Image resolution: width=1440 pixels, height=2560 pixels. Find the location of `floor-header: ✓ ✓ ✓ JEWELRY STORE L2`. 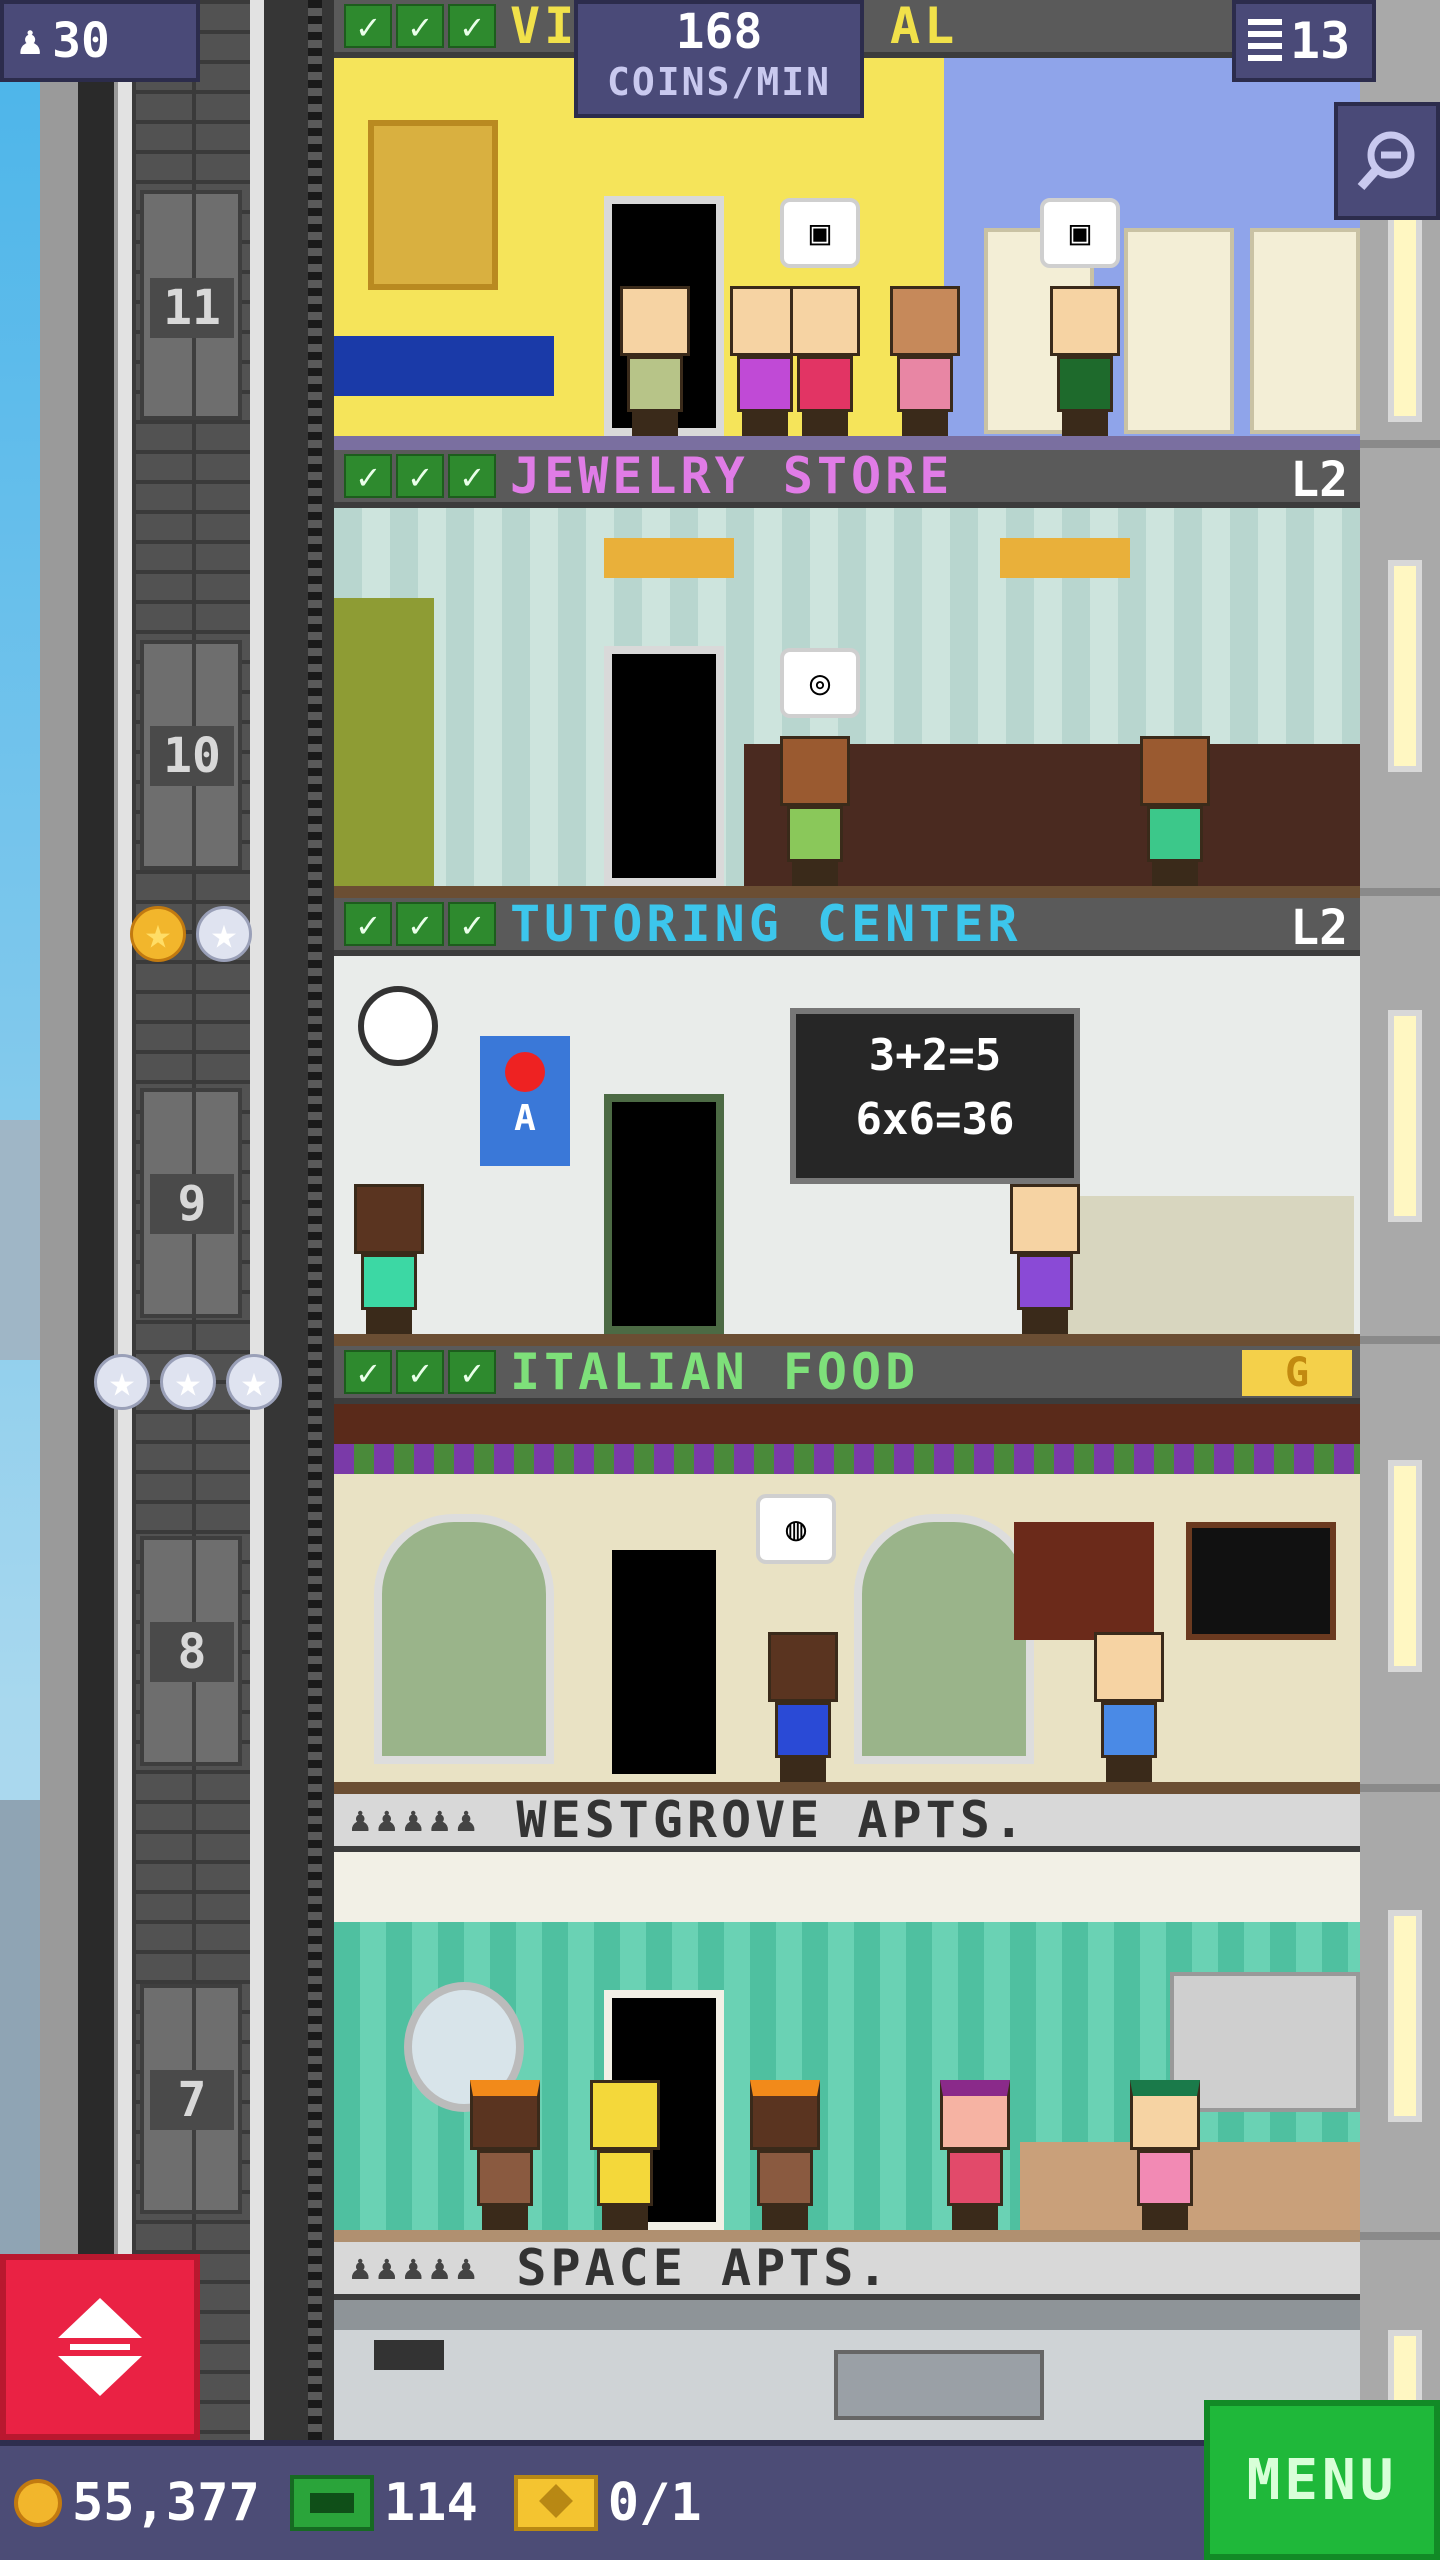

floor-header: ✓ ✓ ✓ JEWELRY STORE L2 is located at coordinates (847, 479).